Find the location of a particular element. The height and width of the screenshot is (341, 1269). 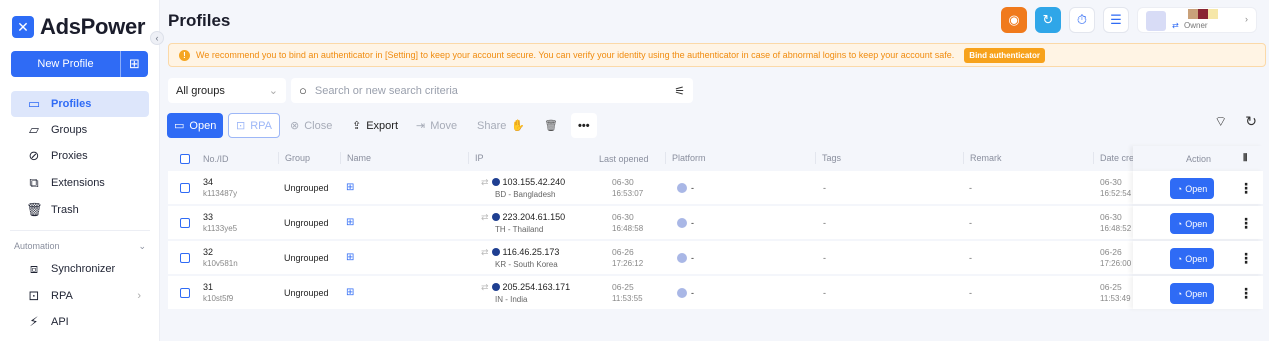

browser-icon: ◔ is located at coordinates (1179, 188).